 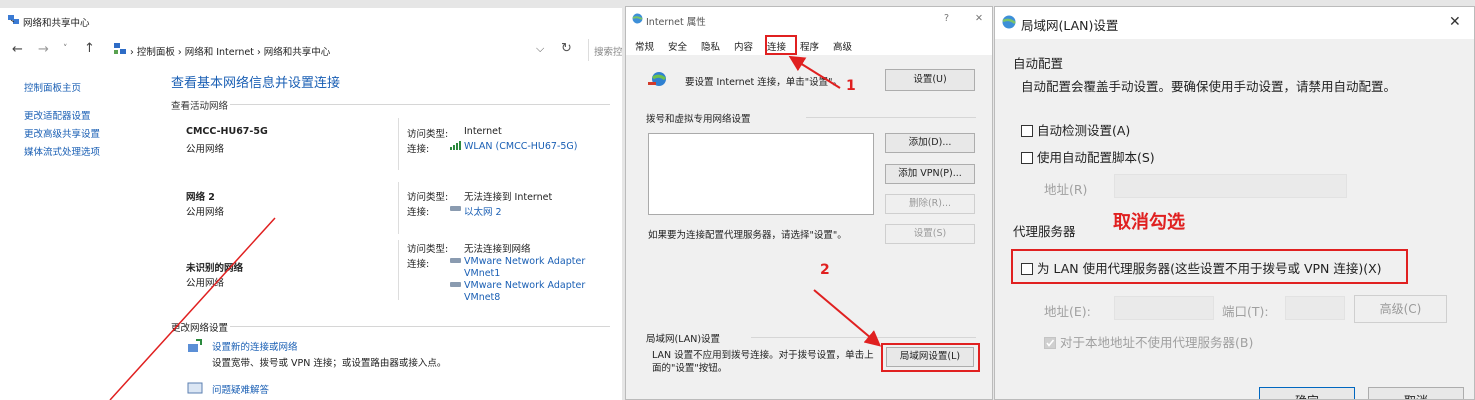 I want to click on auto-script-label: 使用自动配置脚本(S), so click(x=1096, y=157).